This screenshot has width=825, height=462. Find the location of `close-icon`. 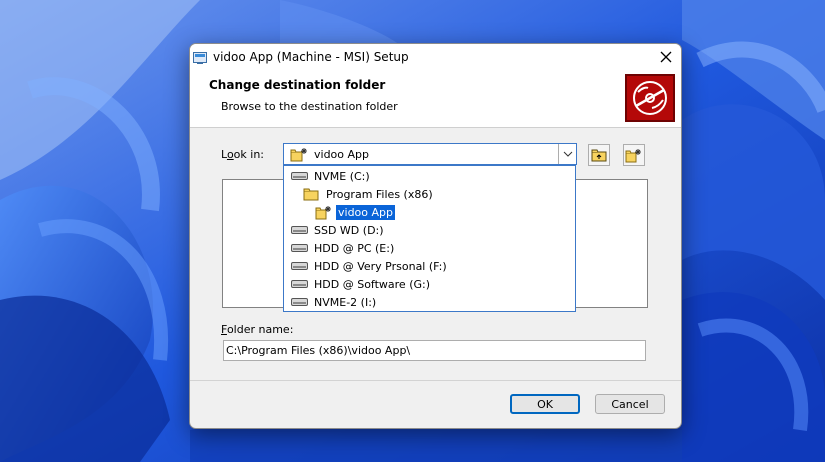

close-icon is located at coordinates (666, 57).